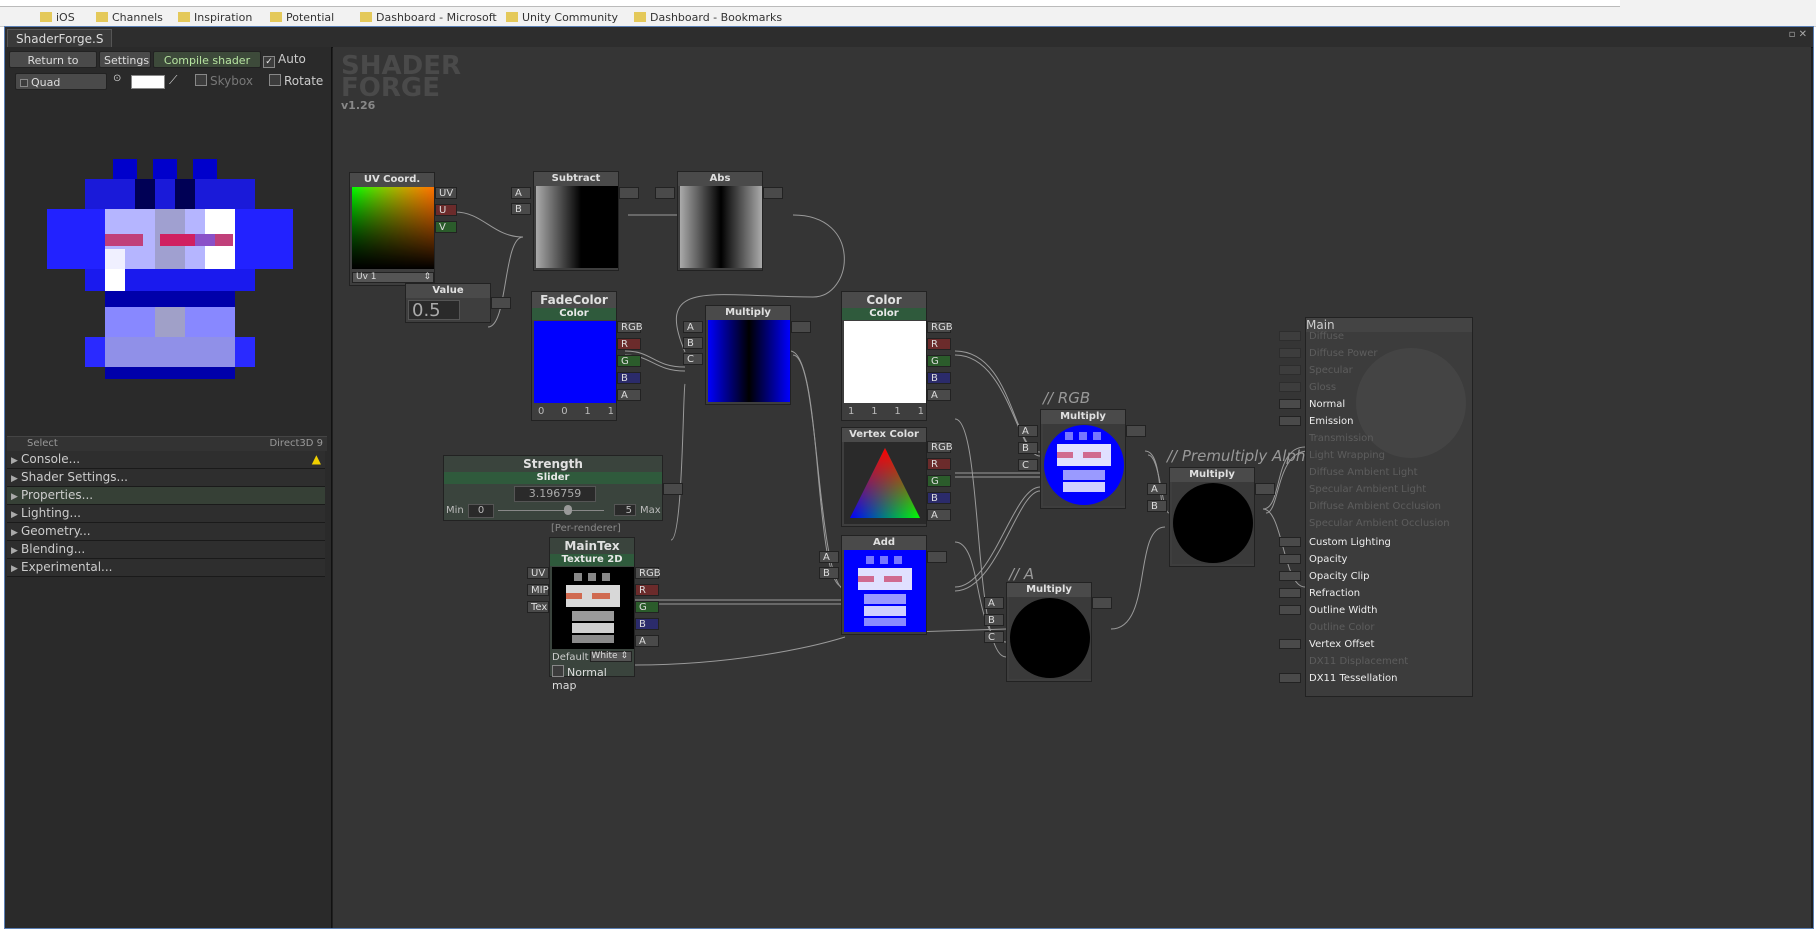 This screenshot has width=1816, height=945. Describe the element at coordinates (1326, 337) in the screenshot. I see `main-input-diffuse: Diffuse` at that location.